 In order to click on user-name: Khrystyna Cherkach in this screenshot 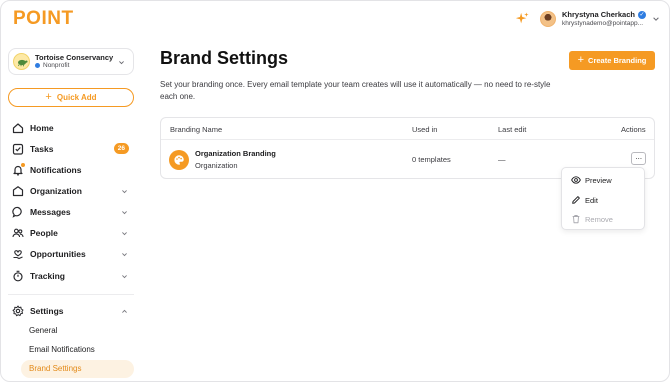, I will do `click(598, 14)`.